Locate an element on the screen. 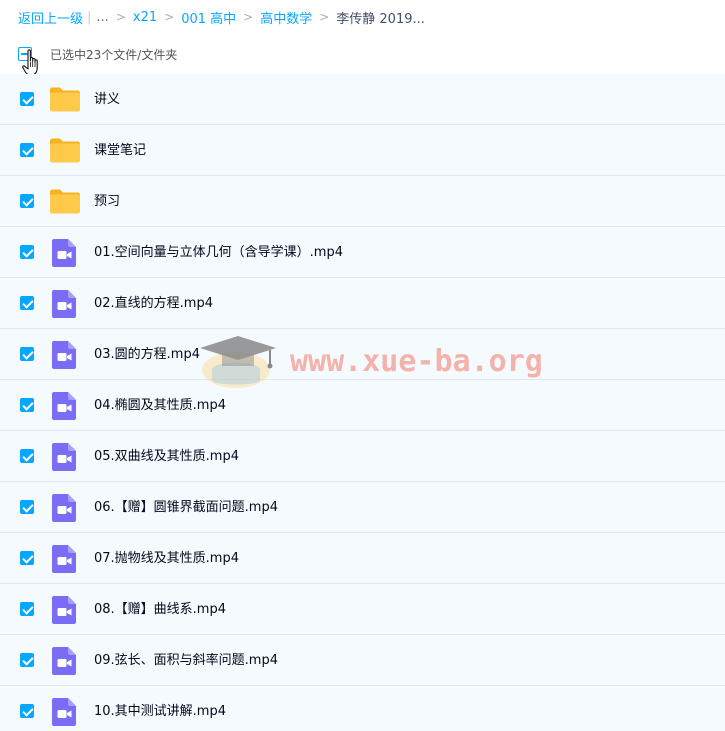 The width and height of the screenshot is (725, 731). file-name: 01.空间向量与立体几何（含导学课）.mp4 is located at coordinates (218, 252).